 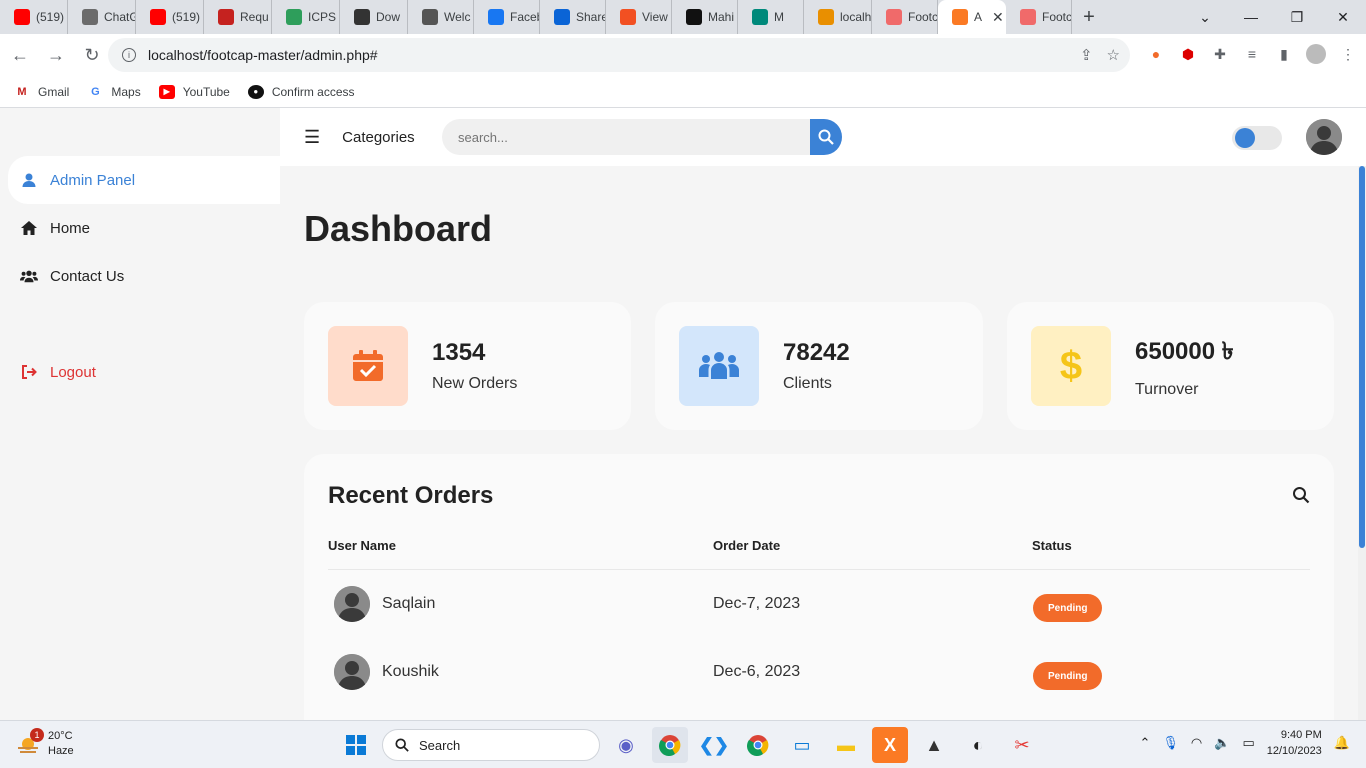 I want to click on chrome-icon, so click(x=670, y=745).